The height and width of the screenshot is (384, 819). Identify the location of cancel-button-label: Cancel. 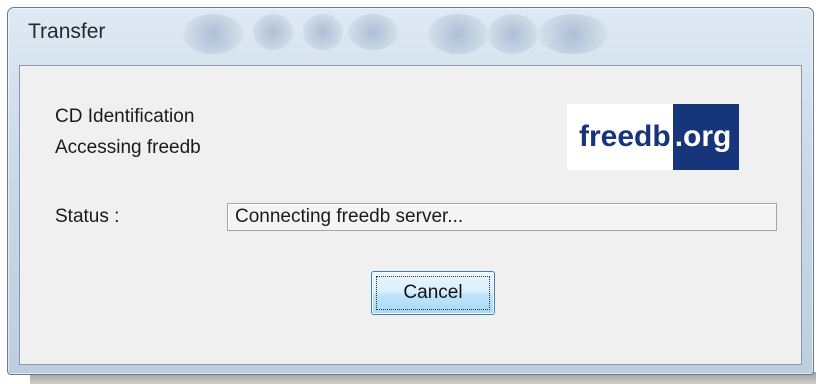
(433, 292).